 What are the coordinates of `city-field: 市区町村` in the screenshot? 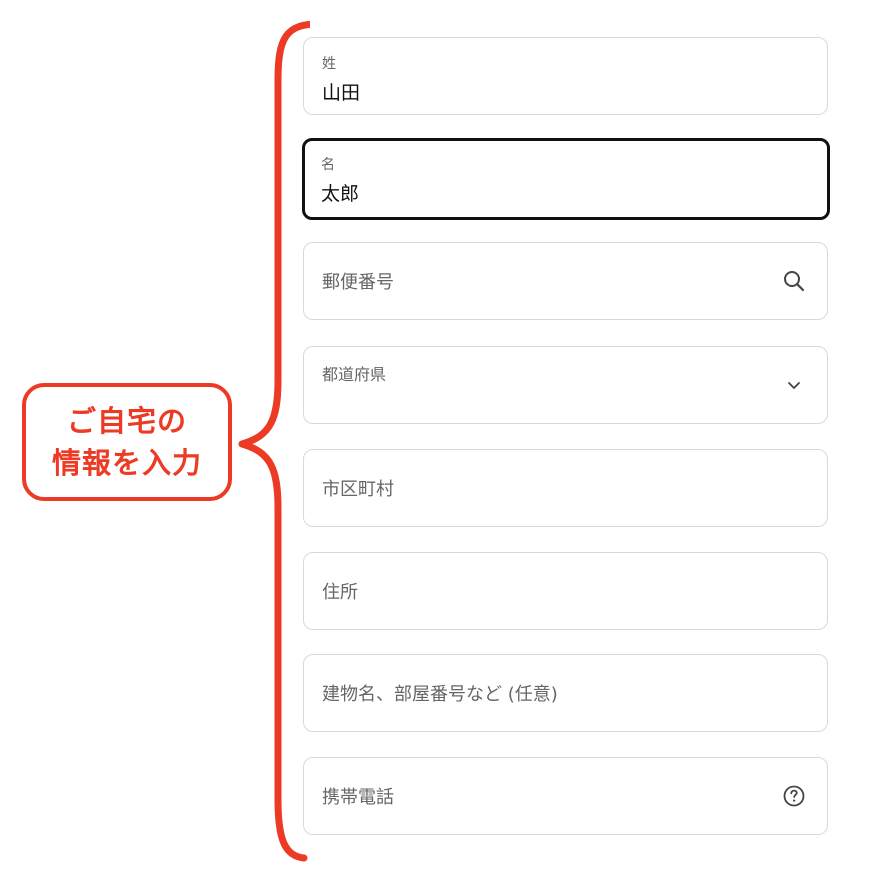 It's located at (565, 488).